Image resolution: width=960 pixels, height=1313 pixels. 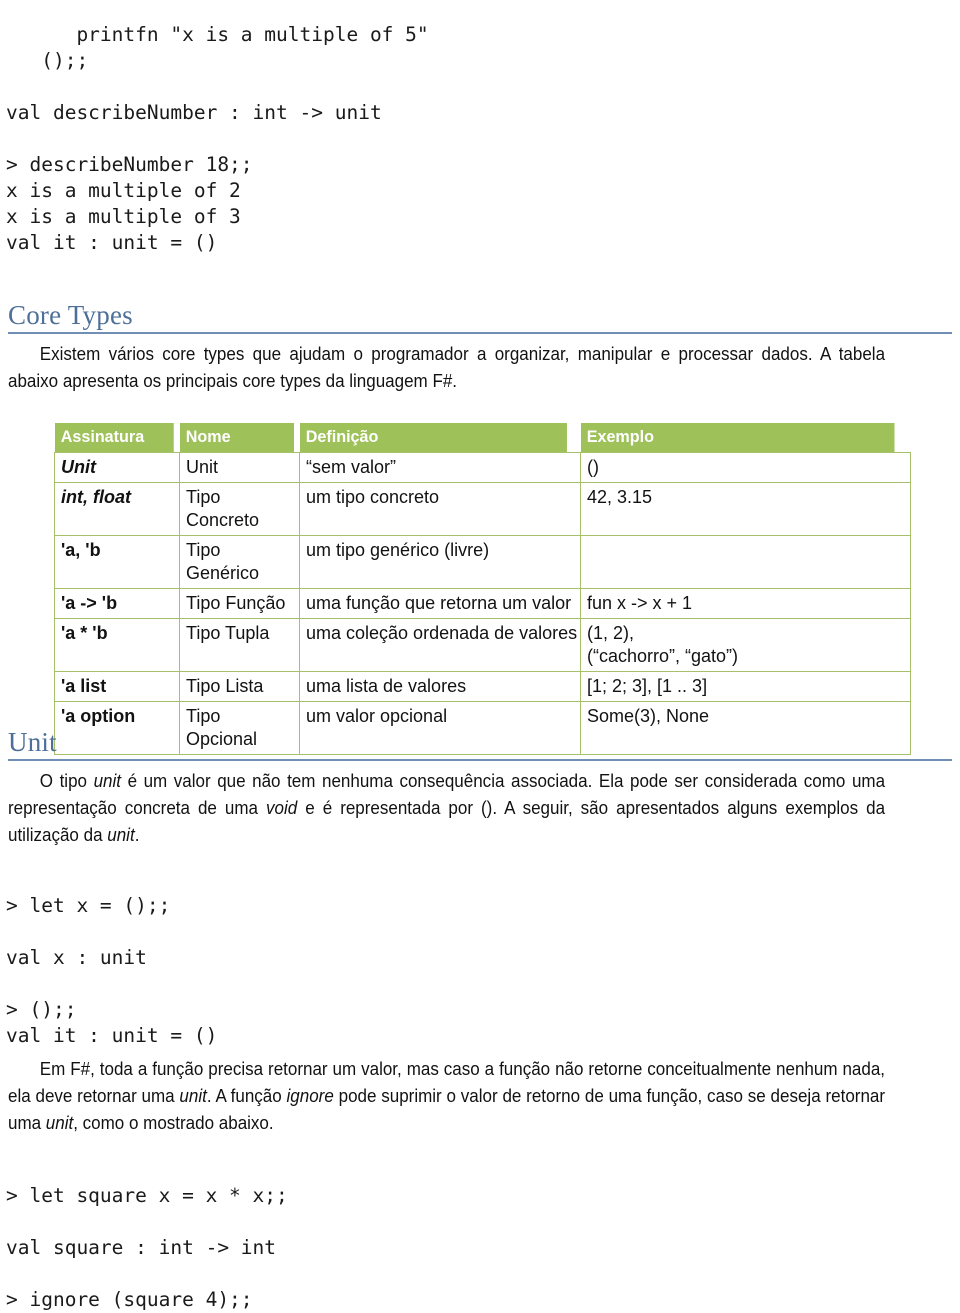 What do you see at coordinates (745, 509) in the screenshot?
I see `cell-exemplo: 42, 3.15` at bounding box center [745, 509].